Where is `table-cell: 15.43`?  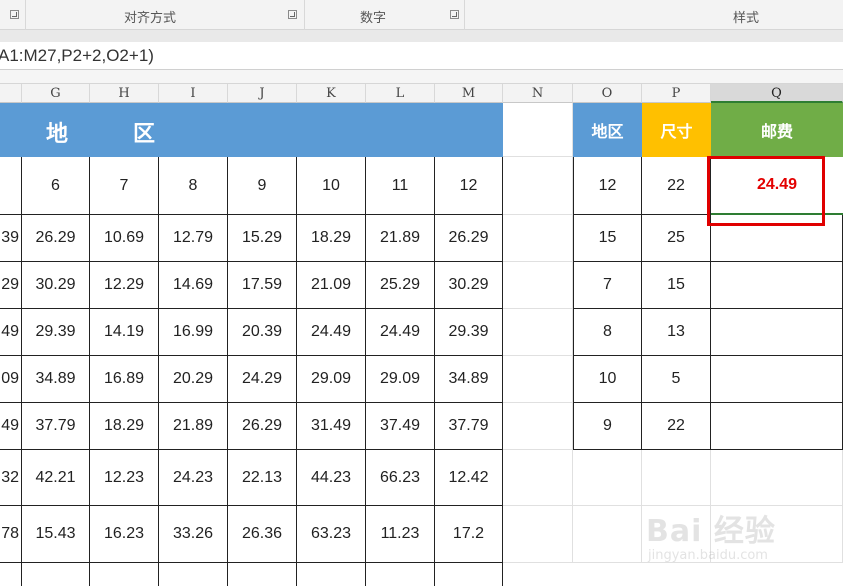 table-cell: 15.43 is located at coordinates (56, 534).